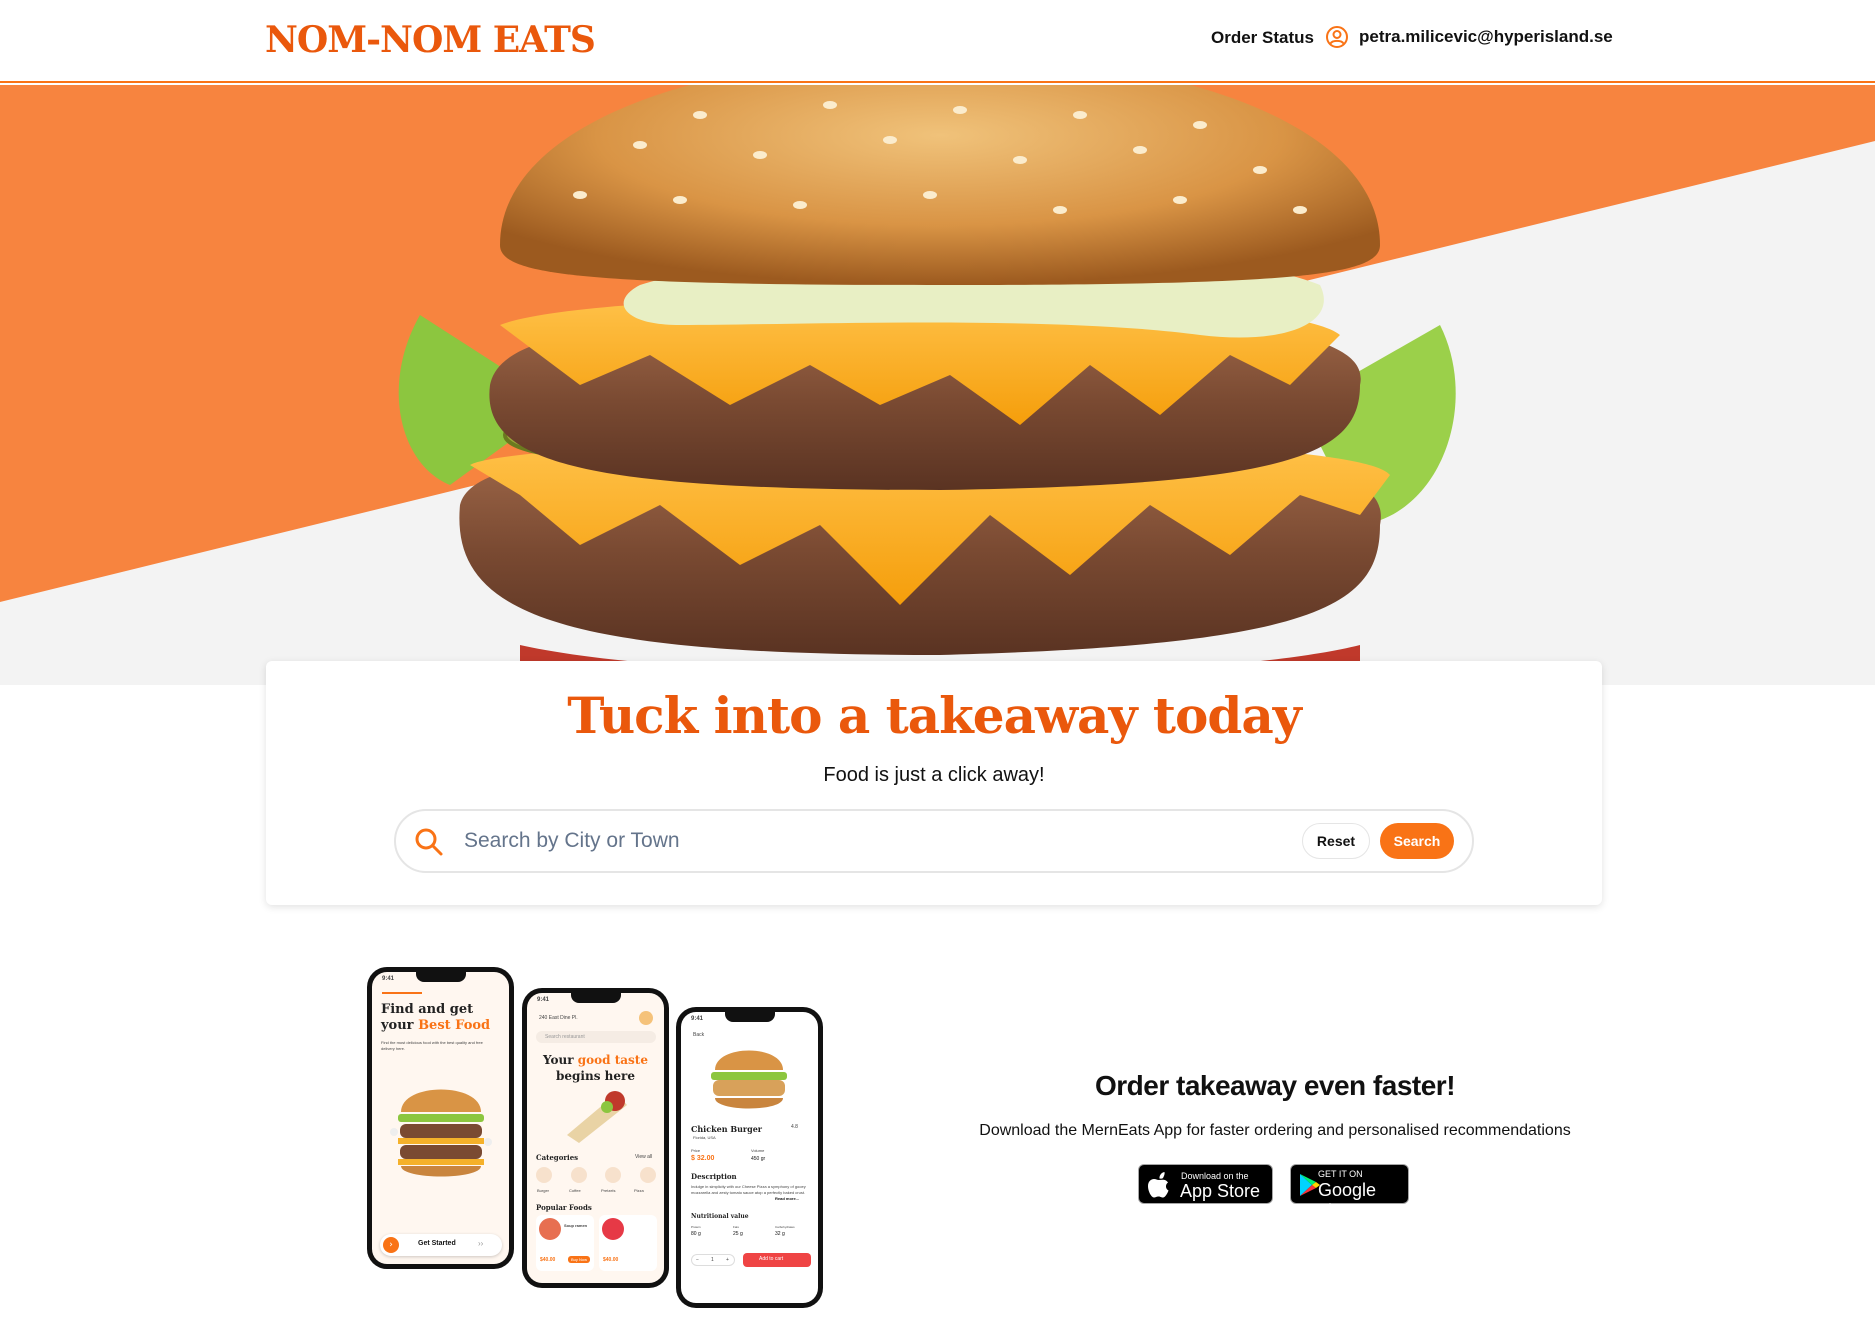  I want to click on google-play-badge: GET IT ON Google play, so click(1349, 1192).